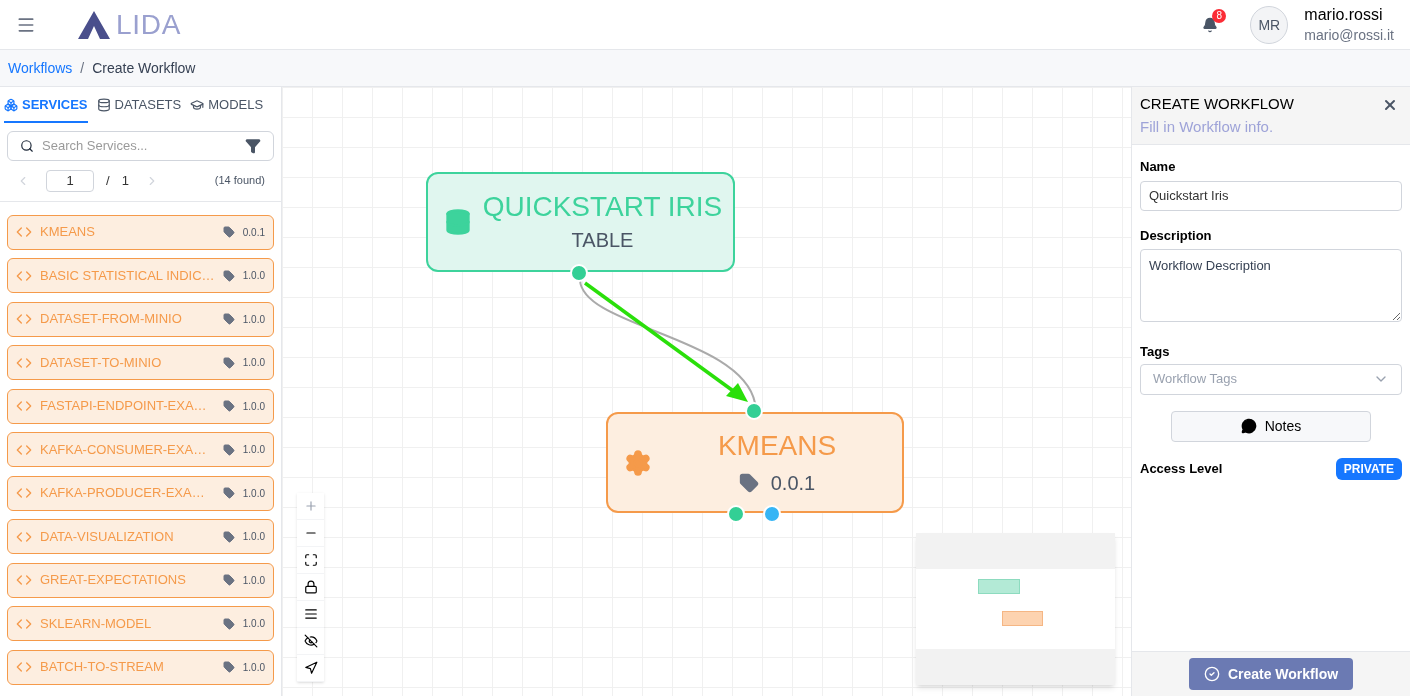 Image resolution: width=1410 pixels, height=696 pixels. I want to click on notification-badge: 8, so click(1219, 15).